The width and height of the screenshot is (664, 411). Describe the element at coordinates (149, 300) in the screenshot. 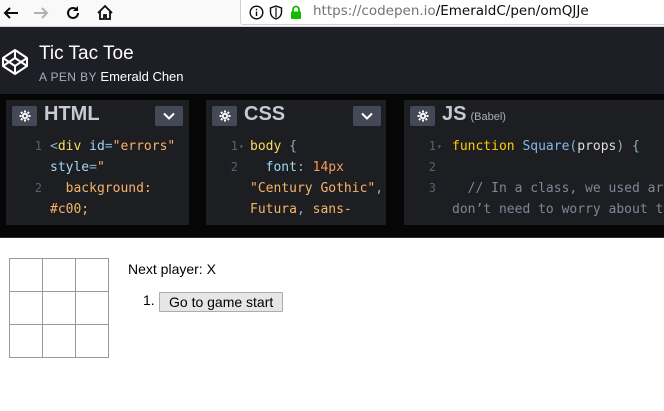

I see `move-number: 1.` at that location.